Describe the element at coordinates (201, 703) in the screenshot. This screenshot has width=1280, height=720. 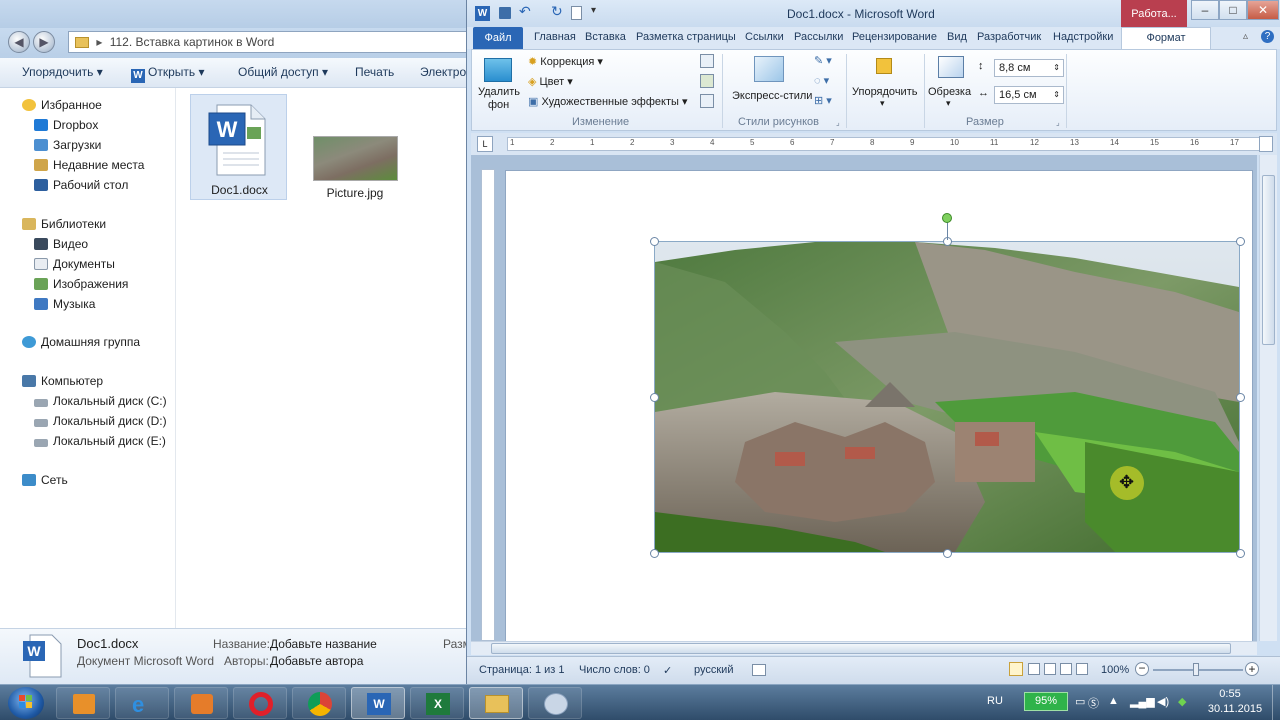
I see `taskbar-media` at that location.